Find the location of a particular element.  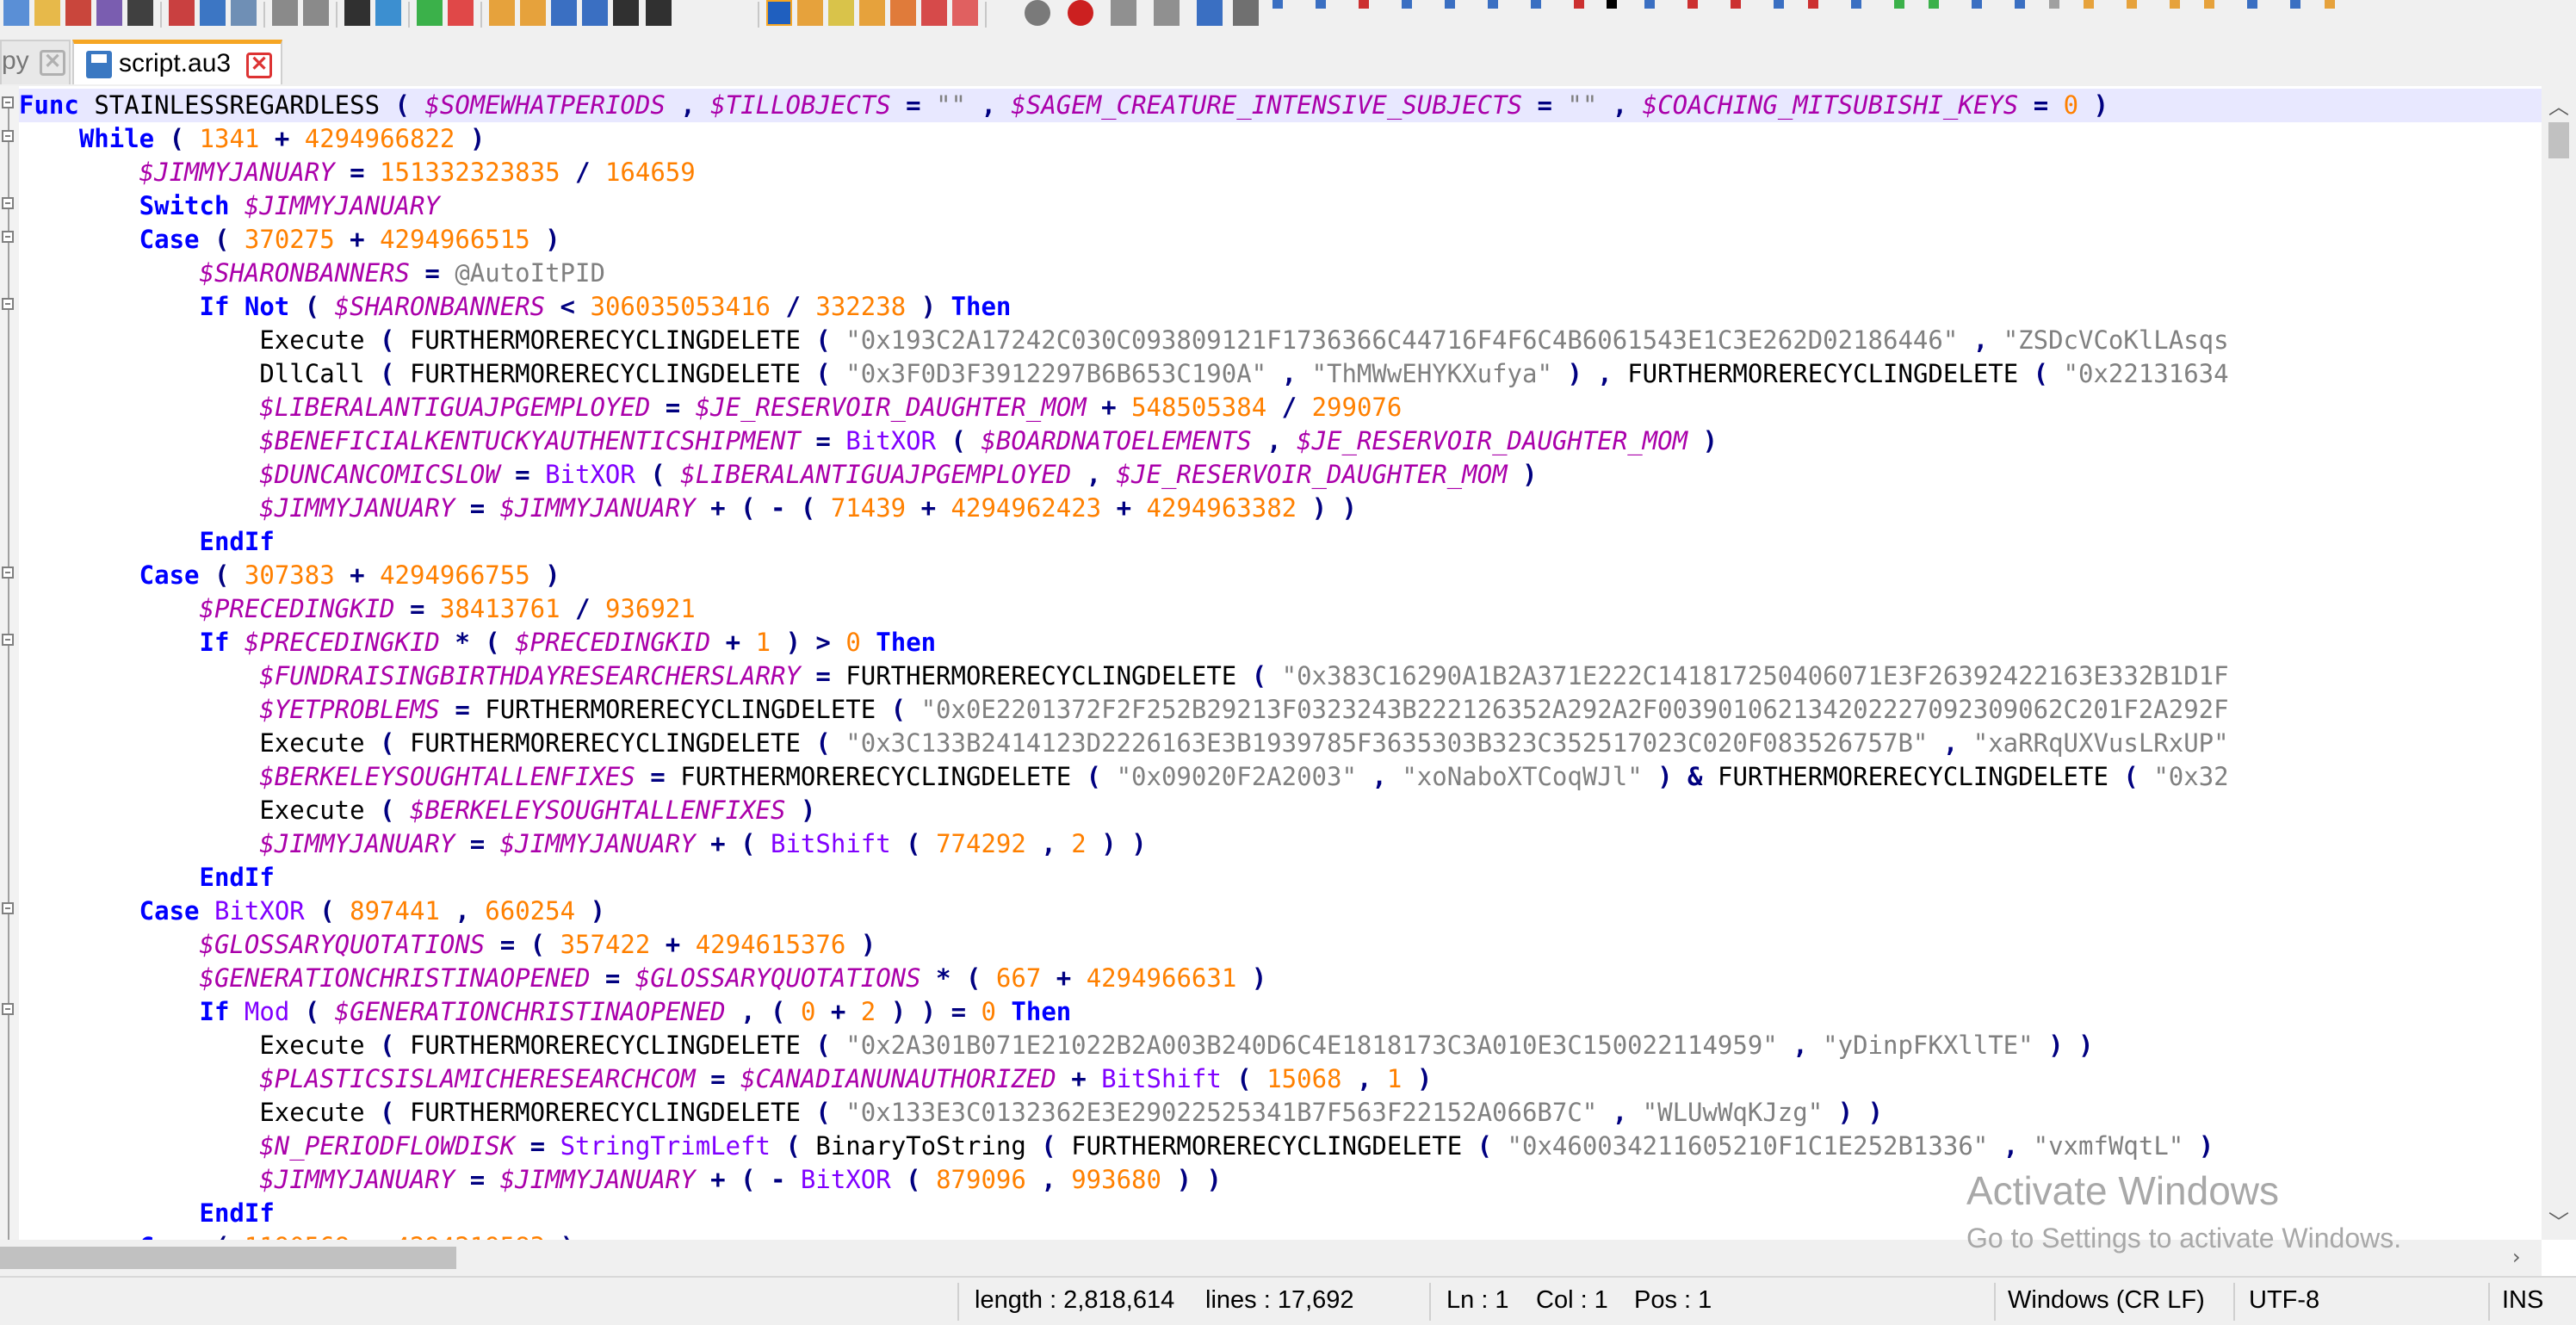

save-file-icon is located at coordinates (78, 13).